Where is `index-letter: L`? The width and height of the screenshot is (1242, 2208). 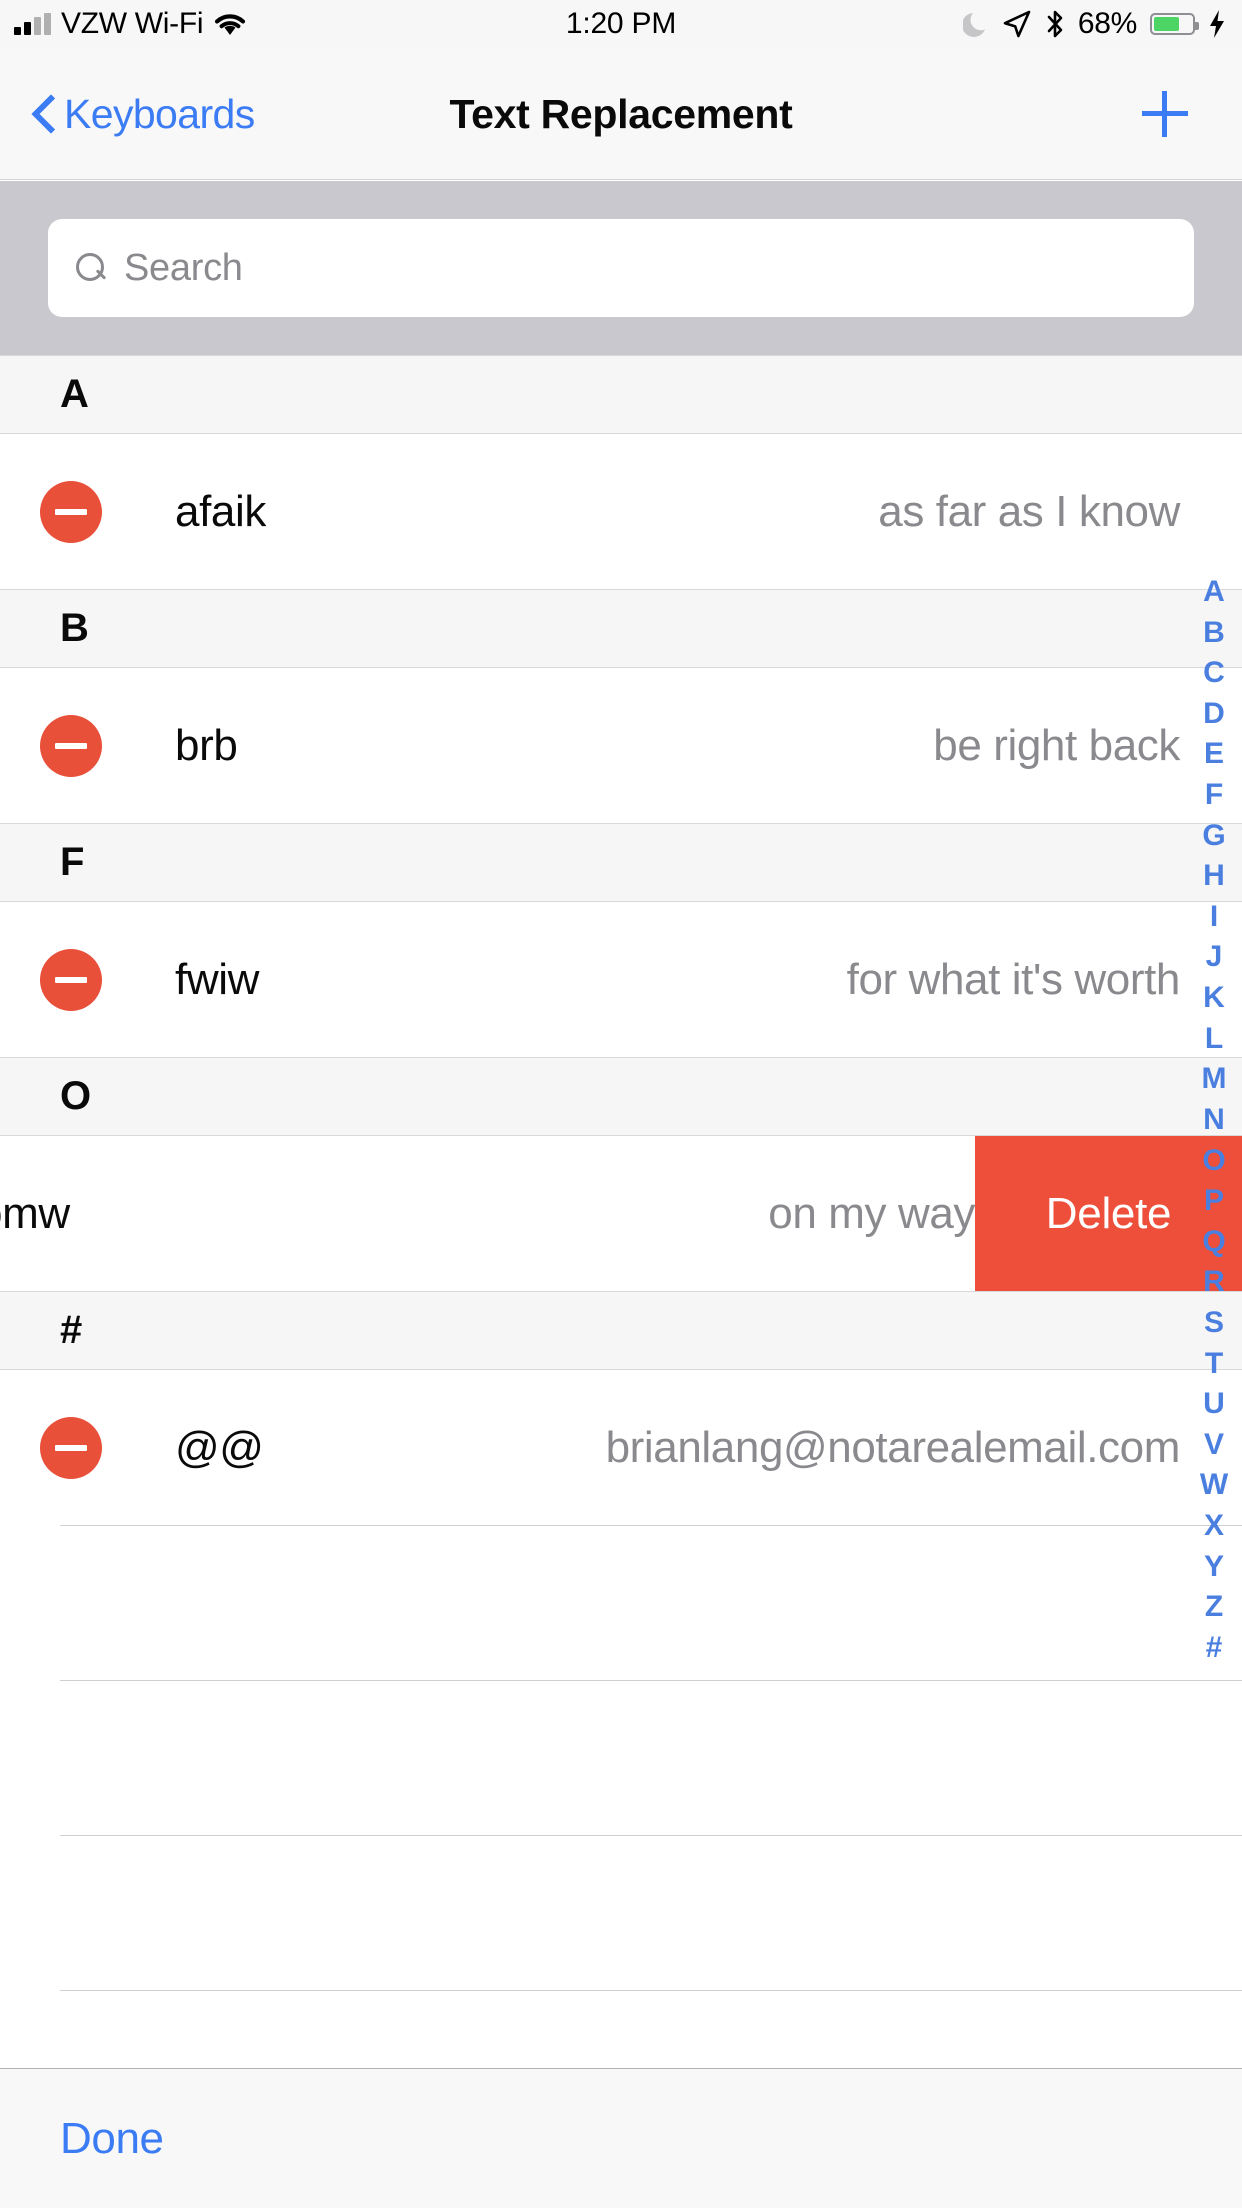
index-letter: L is located at coordinates (1214, 1038).